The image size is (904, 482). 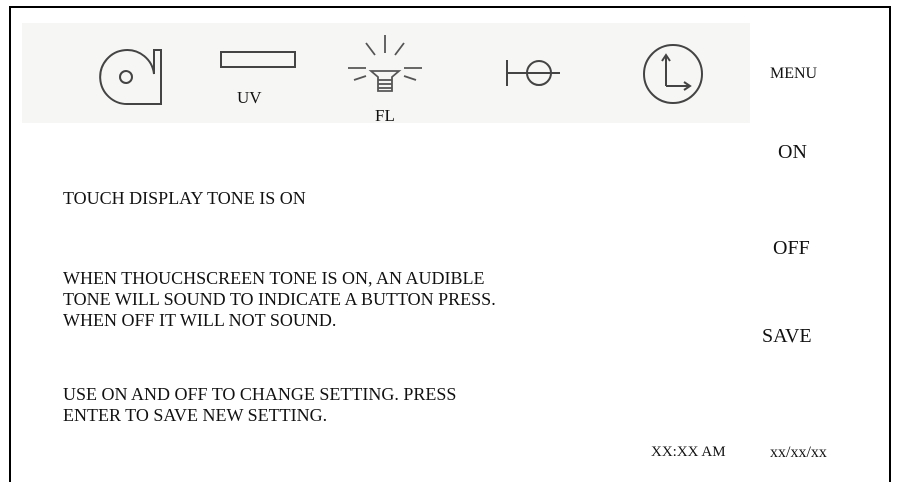 I want to click on clock-time: XX:XX AM, so click(x=688, y=452).